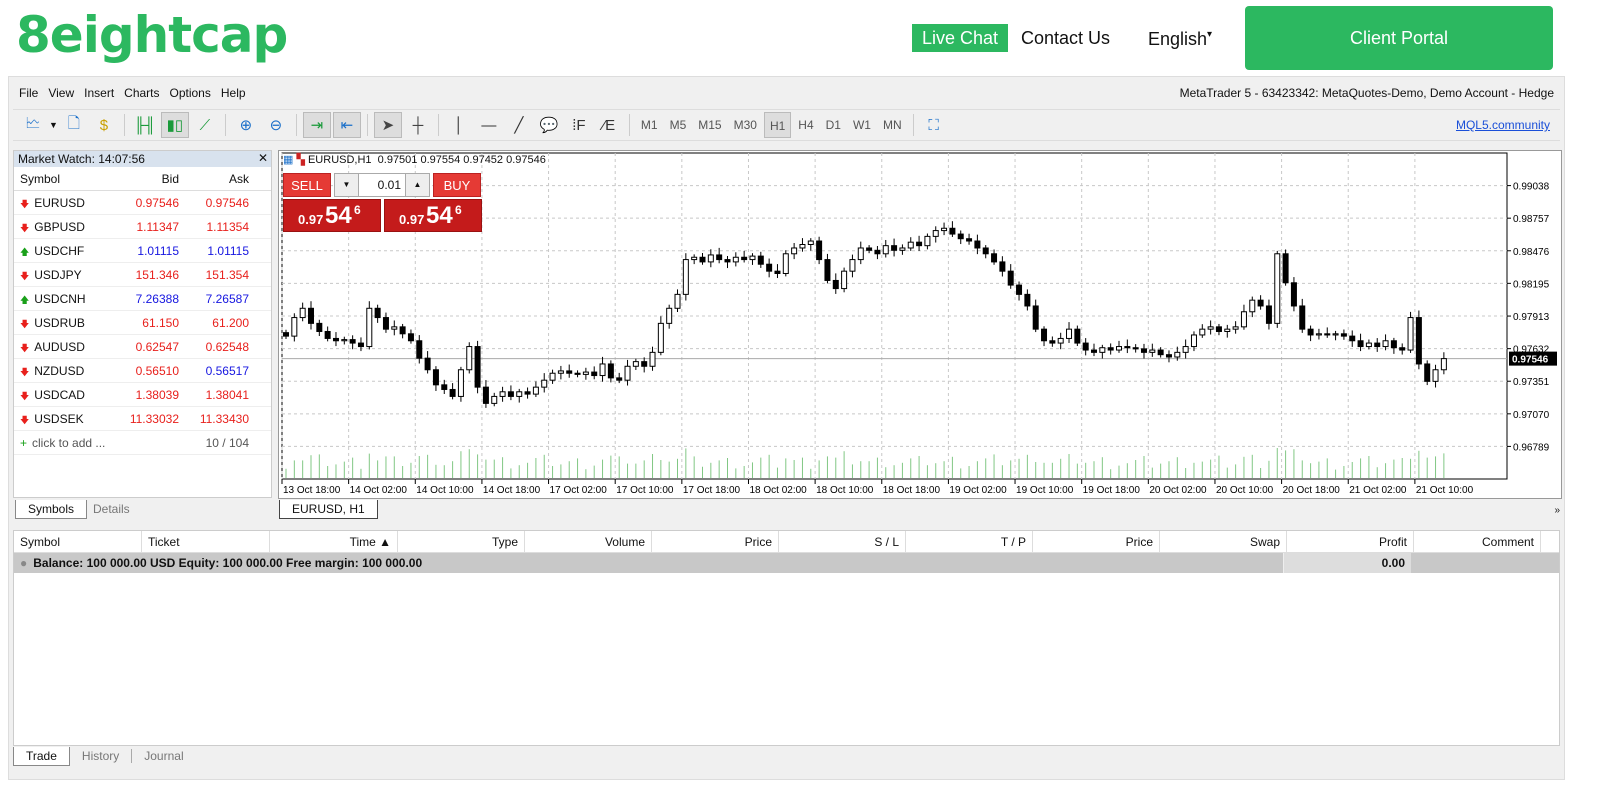 Image resolution: width=1600 pixels, height=797 pixels. I want to click on market-watch-row: 🡇 USDRUB 61.150 61.200, so click(142, 323).